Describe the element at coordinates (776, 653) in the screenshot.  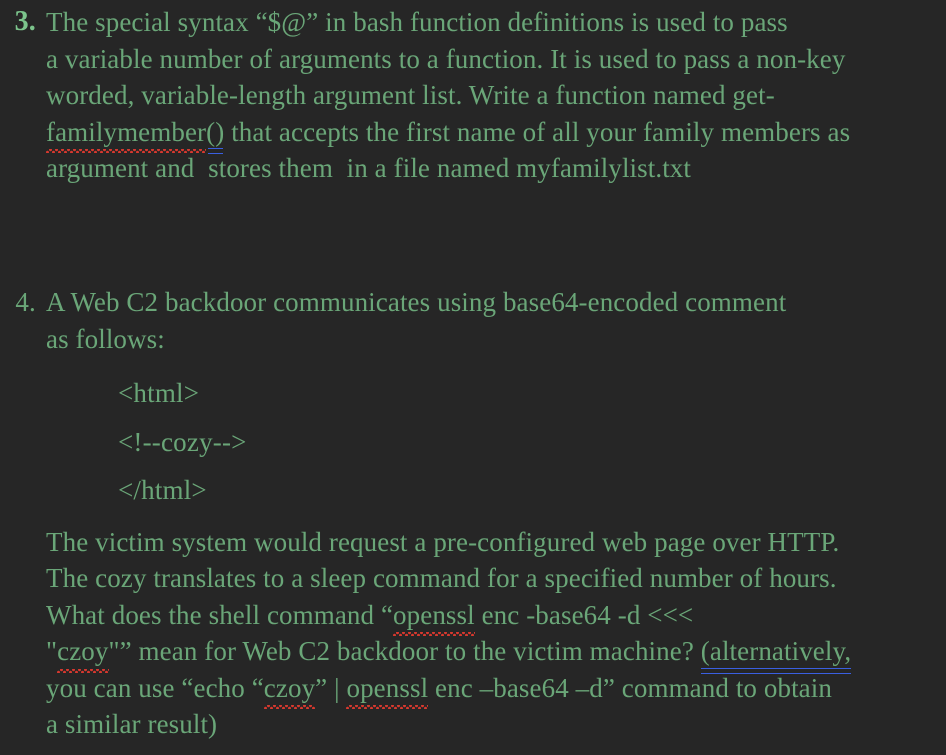
I see `grammar-mark-alternatively: (alternatively,` at that location.